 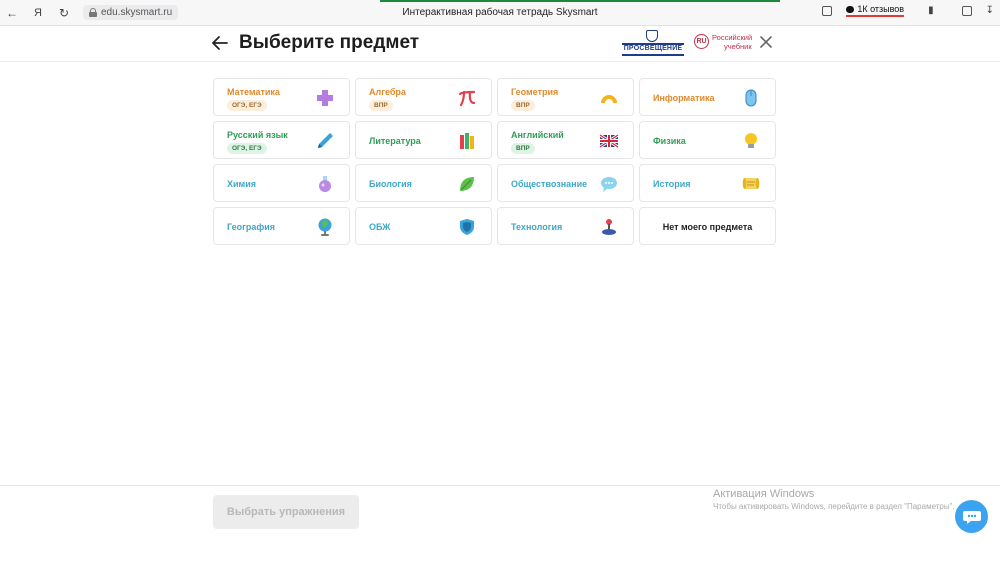 What do you see at coordinates (423, 97) in the screenshot?
I see `subject-card: Алгебра ВПР` at bounding box center [423, 97].